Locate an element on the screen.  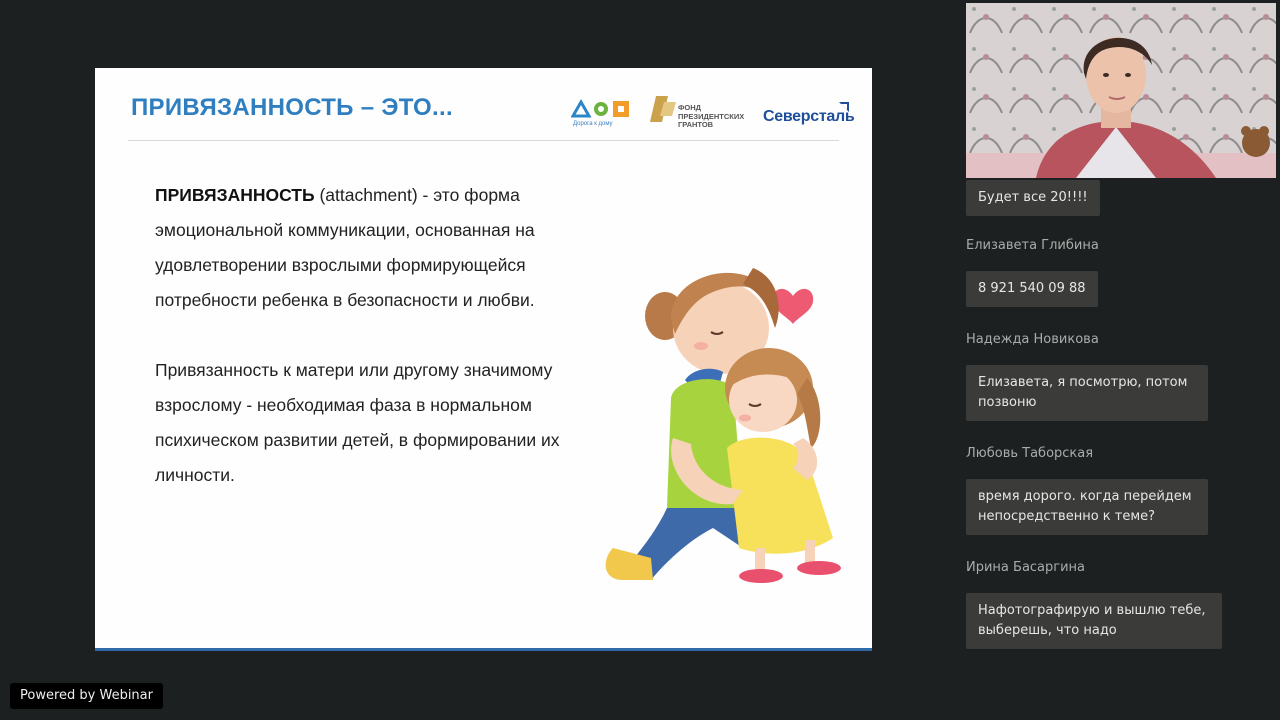
chat-message-author: Ирина Басаргина is located at coordinates (1026, 567).